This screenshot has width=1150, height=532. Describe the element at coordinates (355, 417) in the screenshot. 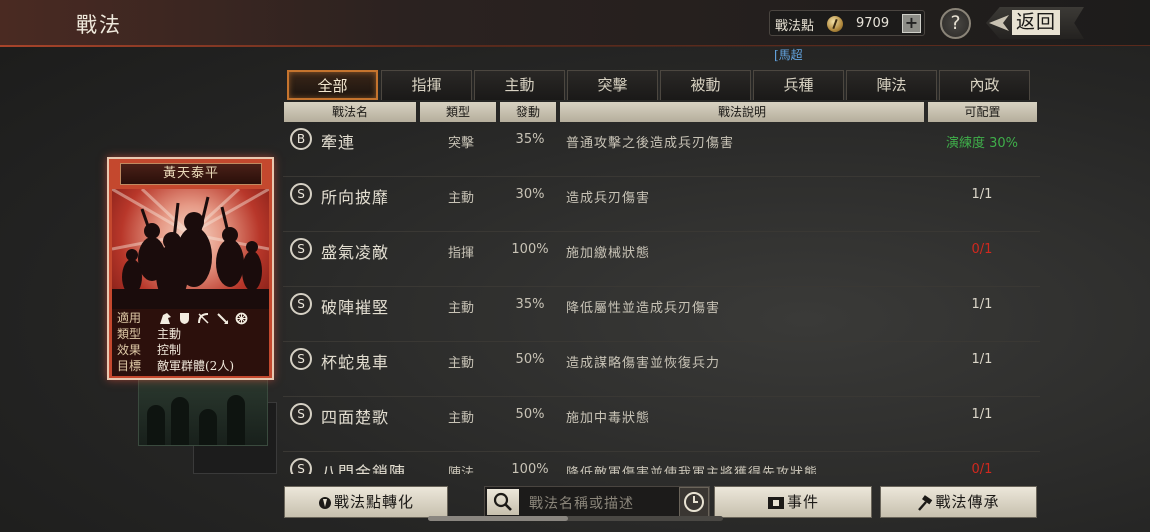

I see `skill-name: 四面楚歌` at that location.